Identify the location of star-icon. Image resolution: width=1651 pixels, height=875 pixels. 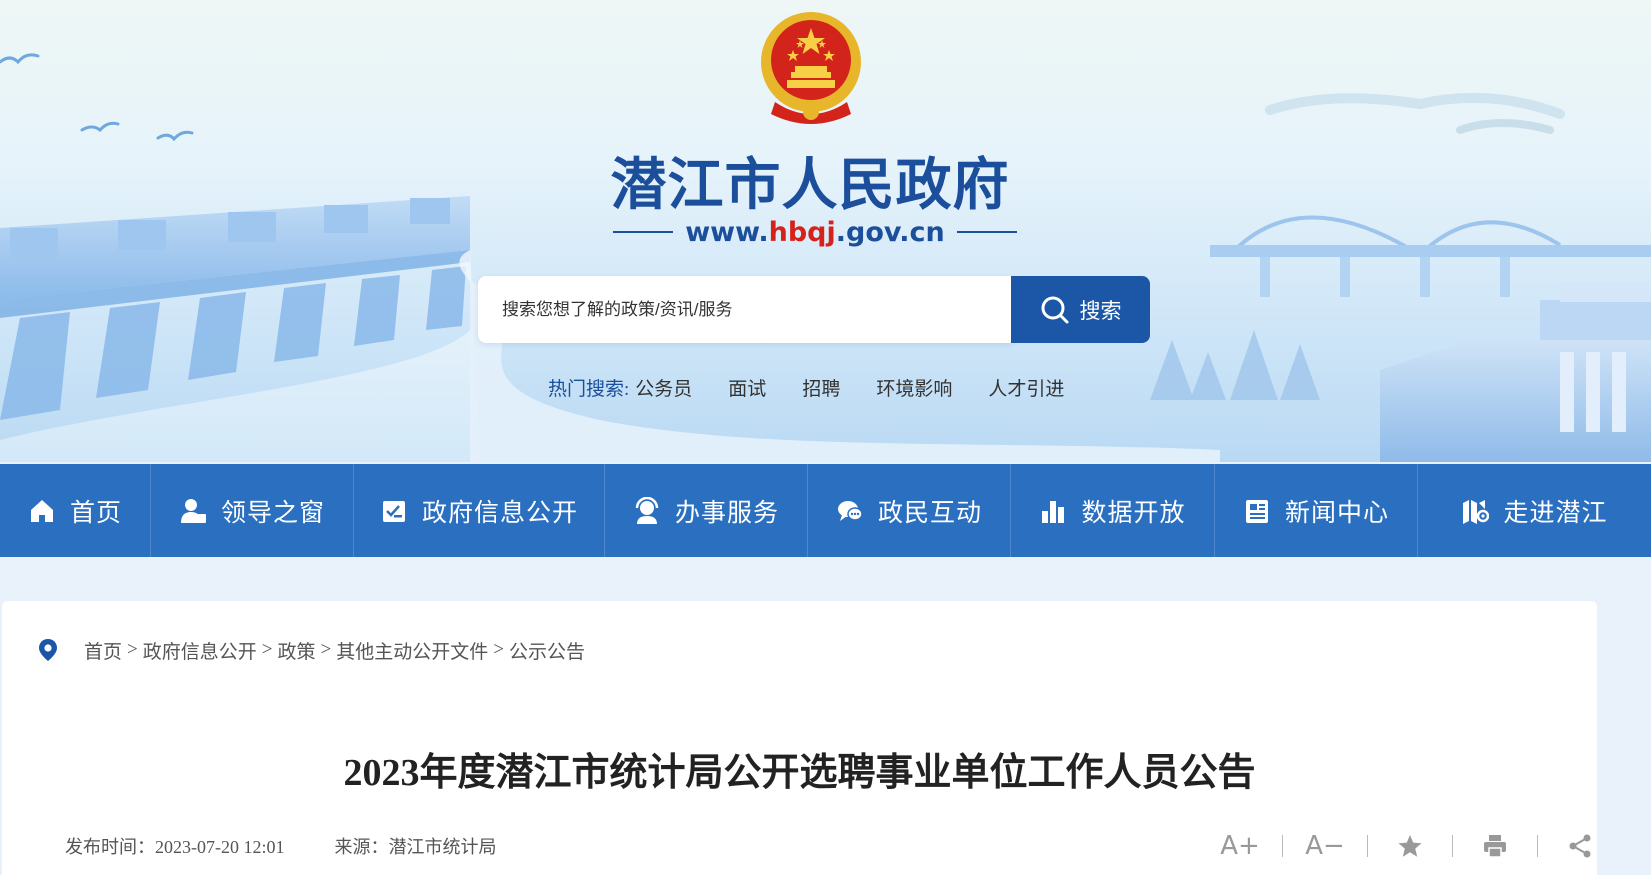
(1410, 846).